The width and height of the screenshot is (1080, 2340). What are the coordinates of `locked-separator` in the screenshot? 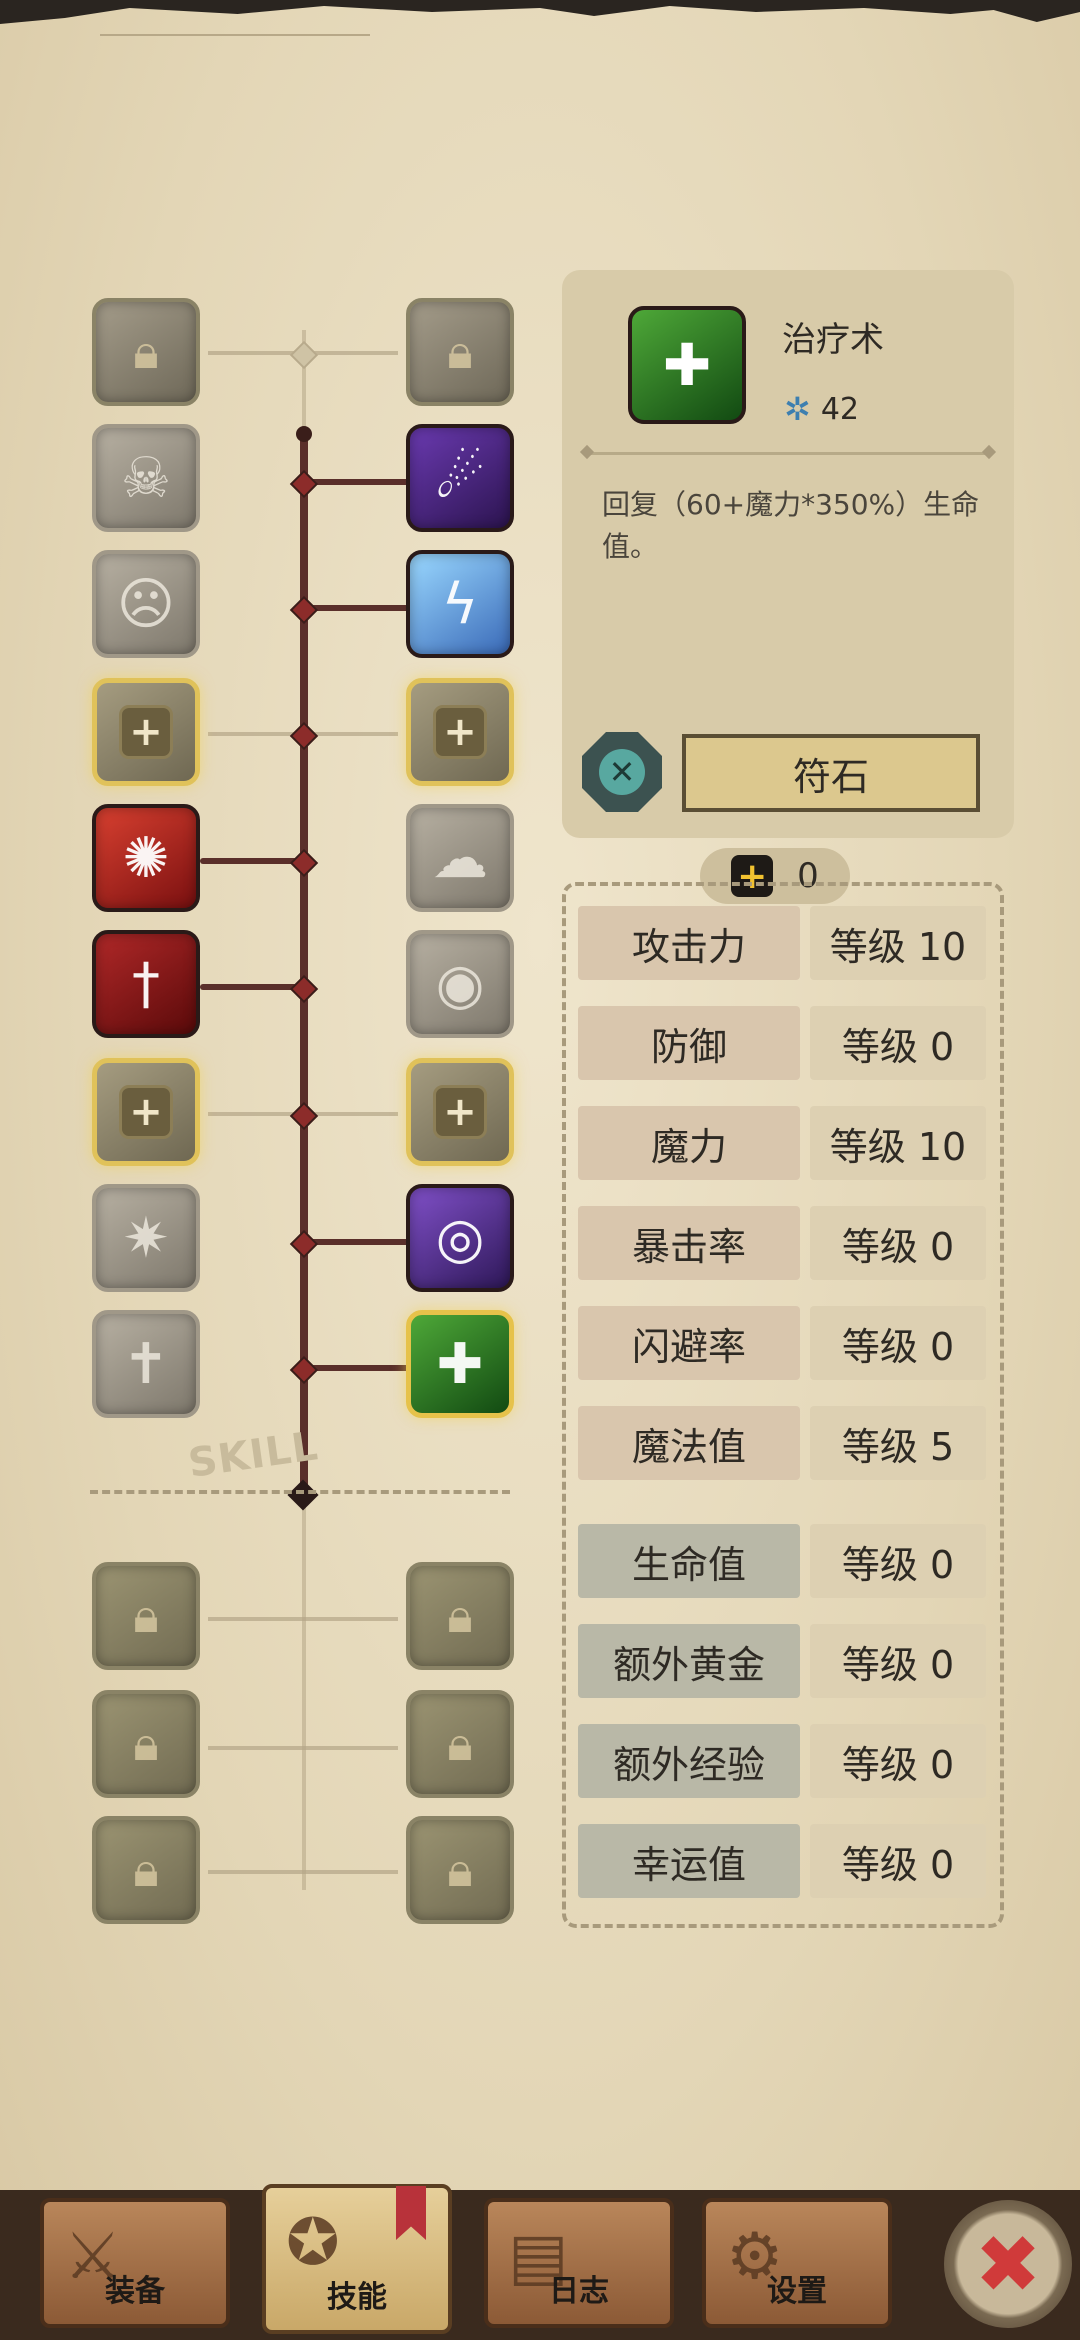 It's located at (300, 1492).